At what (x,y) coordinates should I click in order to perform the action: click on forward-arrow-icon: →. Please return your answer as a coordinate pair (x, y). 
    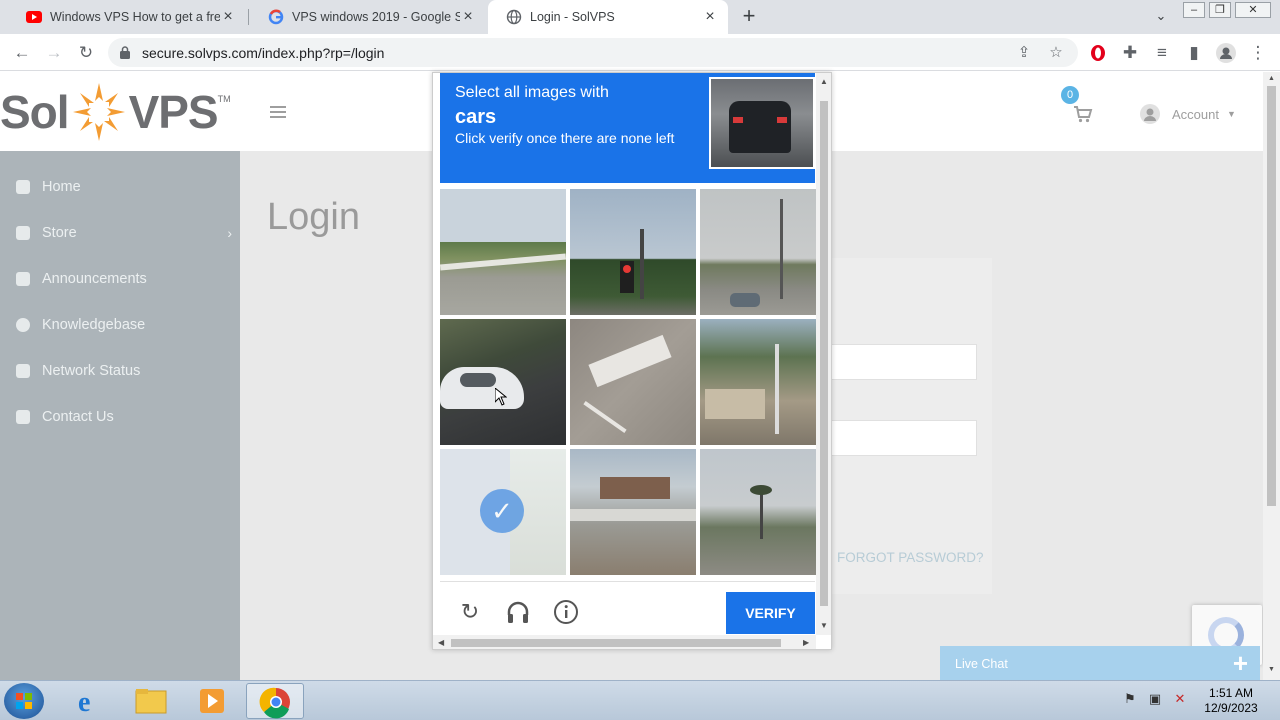
    Looking at the image, I should click on (54, 53).